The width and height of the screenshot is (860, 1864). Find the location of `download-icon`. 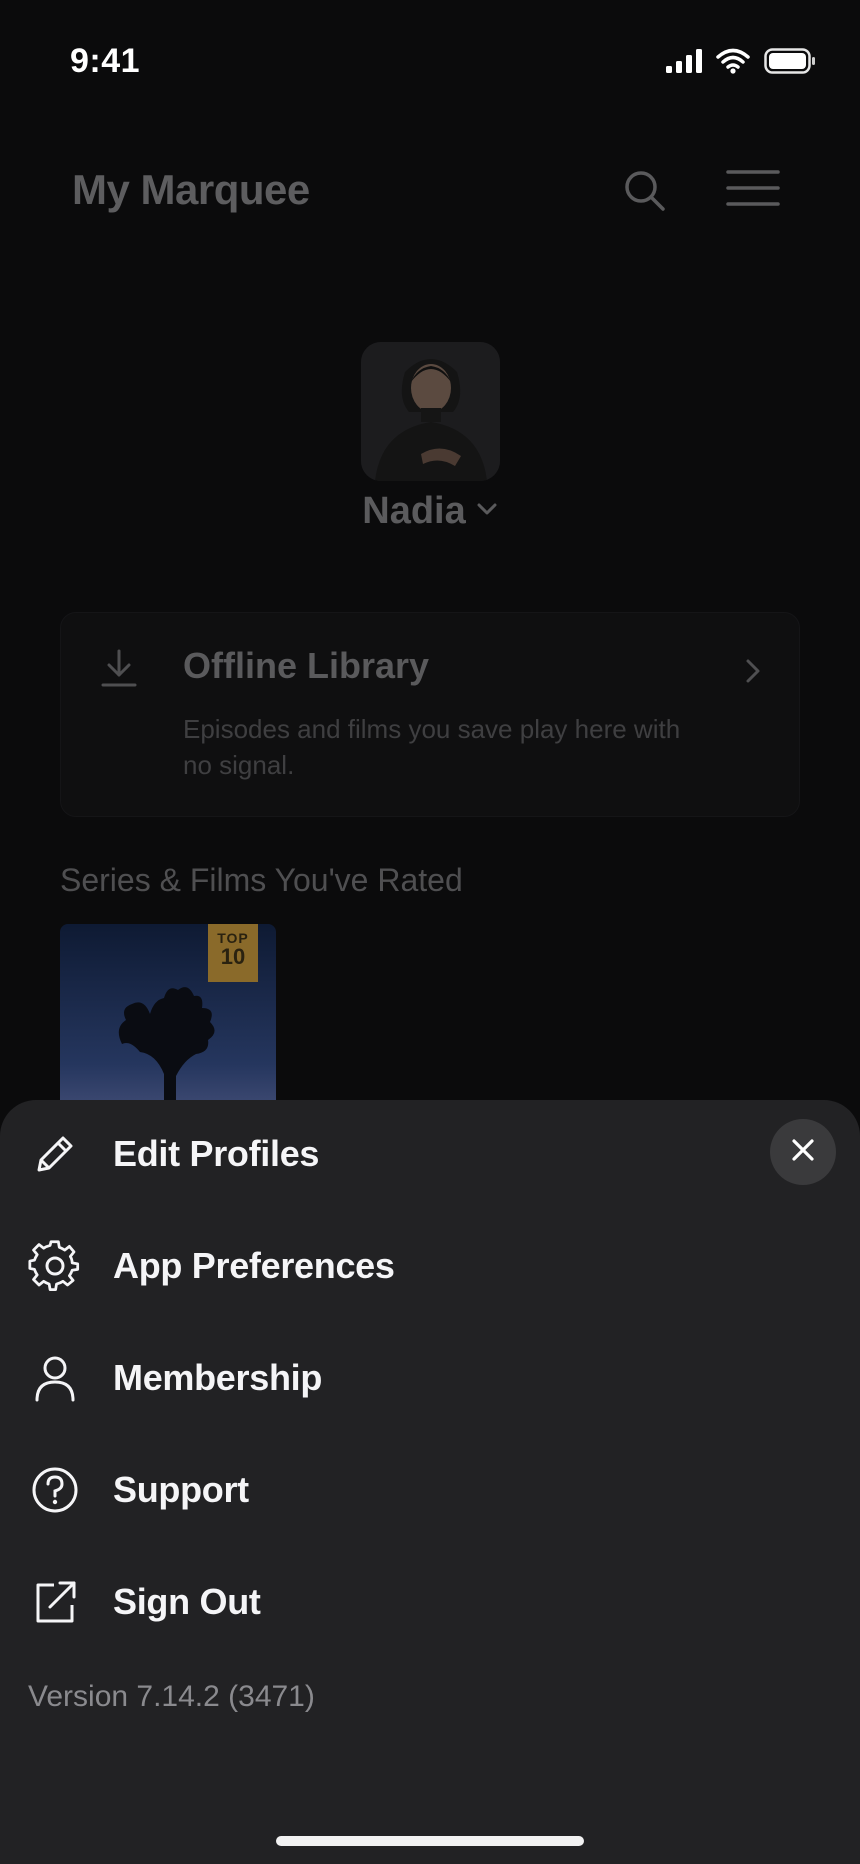

download-icon is located at coordinates (119, 669).